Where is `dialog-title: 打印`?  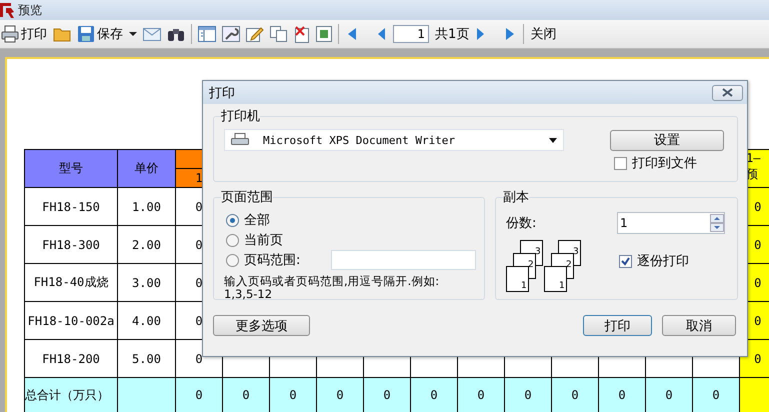 dialog-title: 打印 is located at coordinates (222, 93).